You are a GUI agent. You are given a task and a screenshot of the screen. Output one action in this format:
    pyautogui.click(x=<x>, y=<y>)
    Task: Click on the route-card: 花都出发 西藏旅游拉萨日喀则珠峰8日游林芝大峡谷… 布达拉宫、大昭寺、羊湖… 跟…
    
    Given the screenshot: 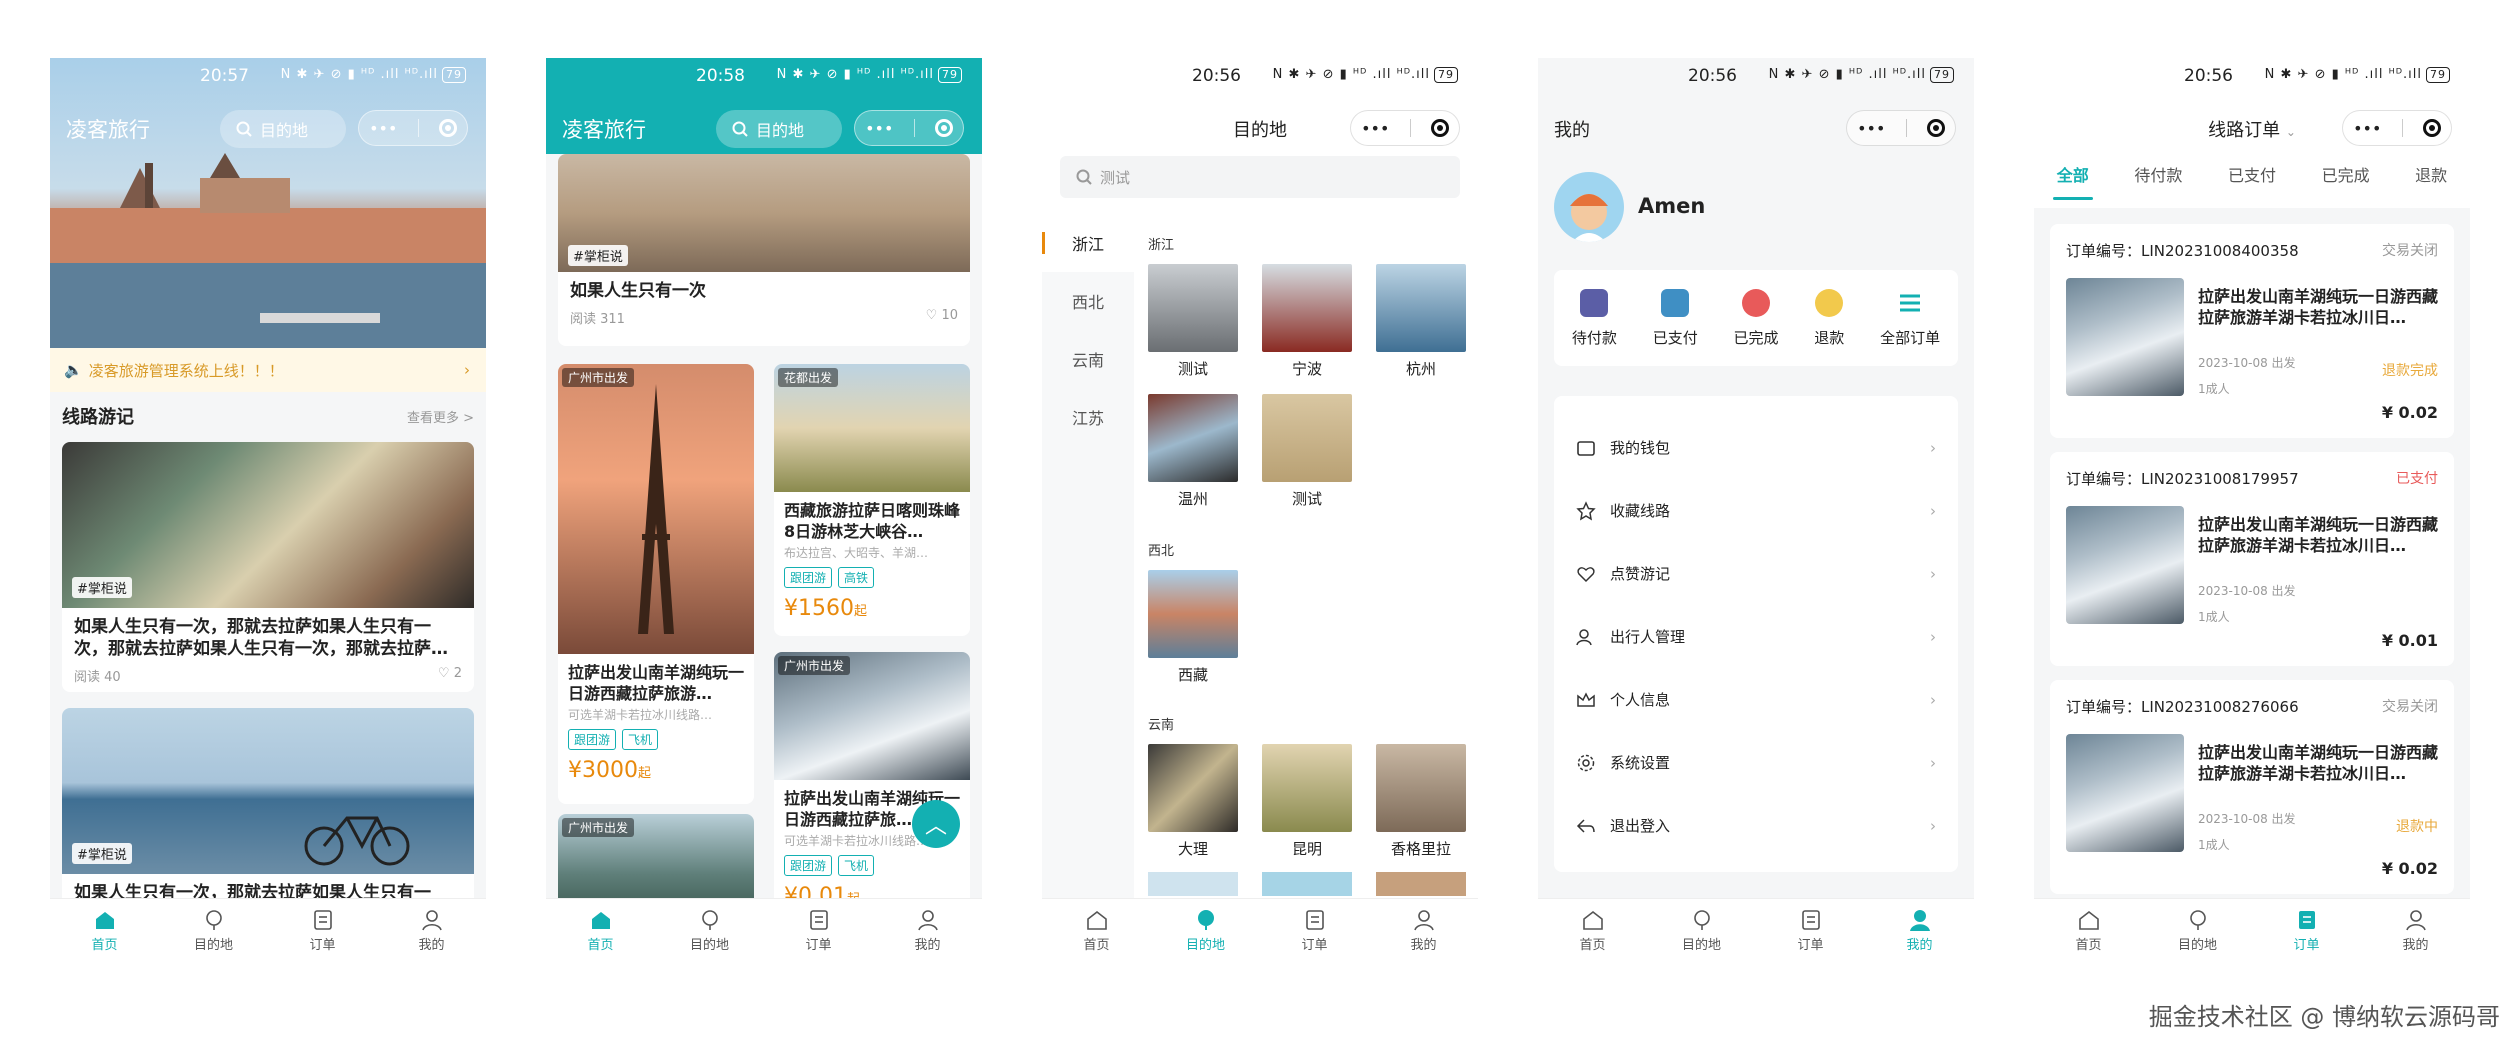 What is the action you would take?
    pyautogui.click(x=872, y=500)
    